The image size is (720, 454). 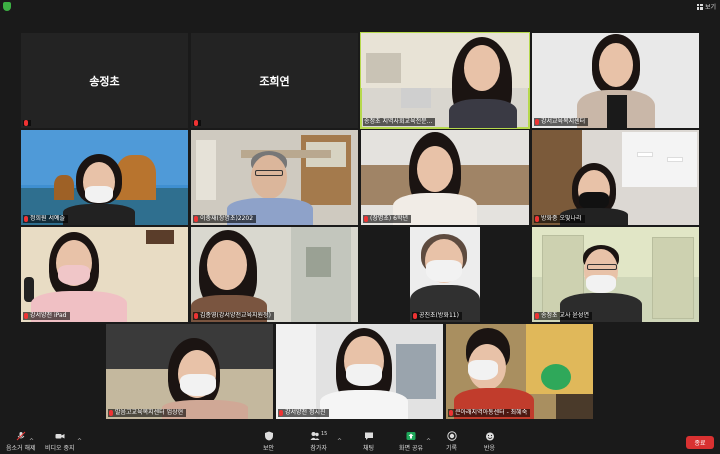 What do you see at coordinates (60, 441) in the screenshot?
I see `stop-video-button: 비디오 중지` at bounding box center [60, 441].